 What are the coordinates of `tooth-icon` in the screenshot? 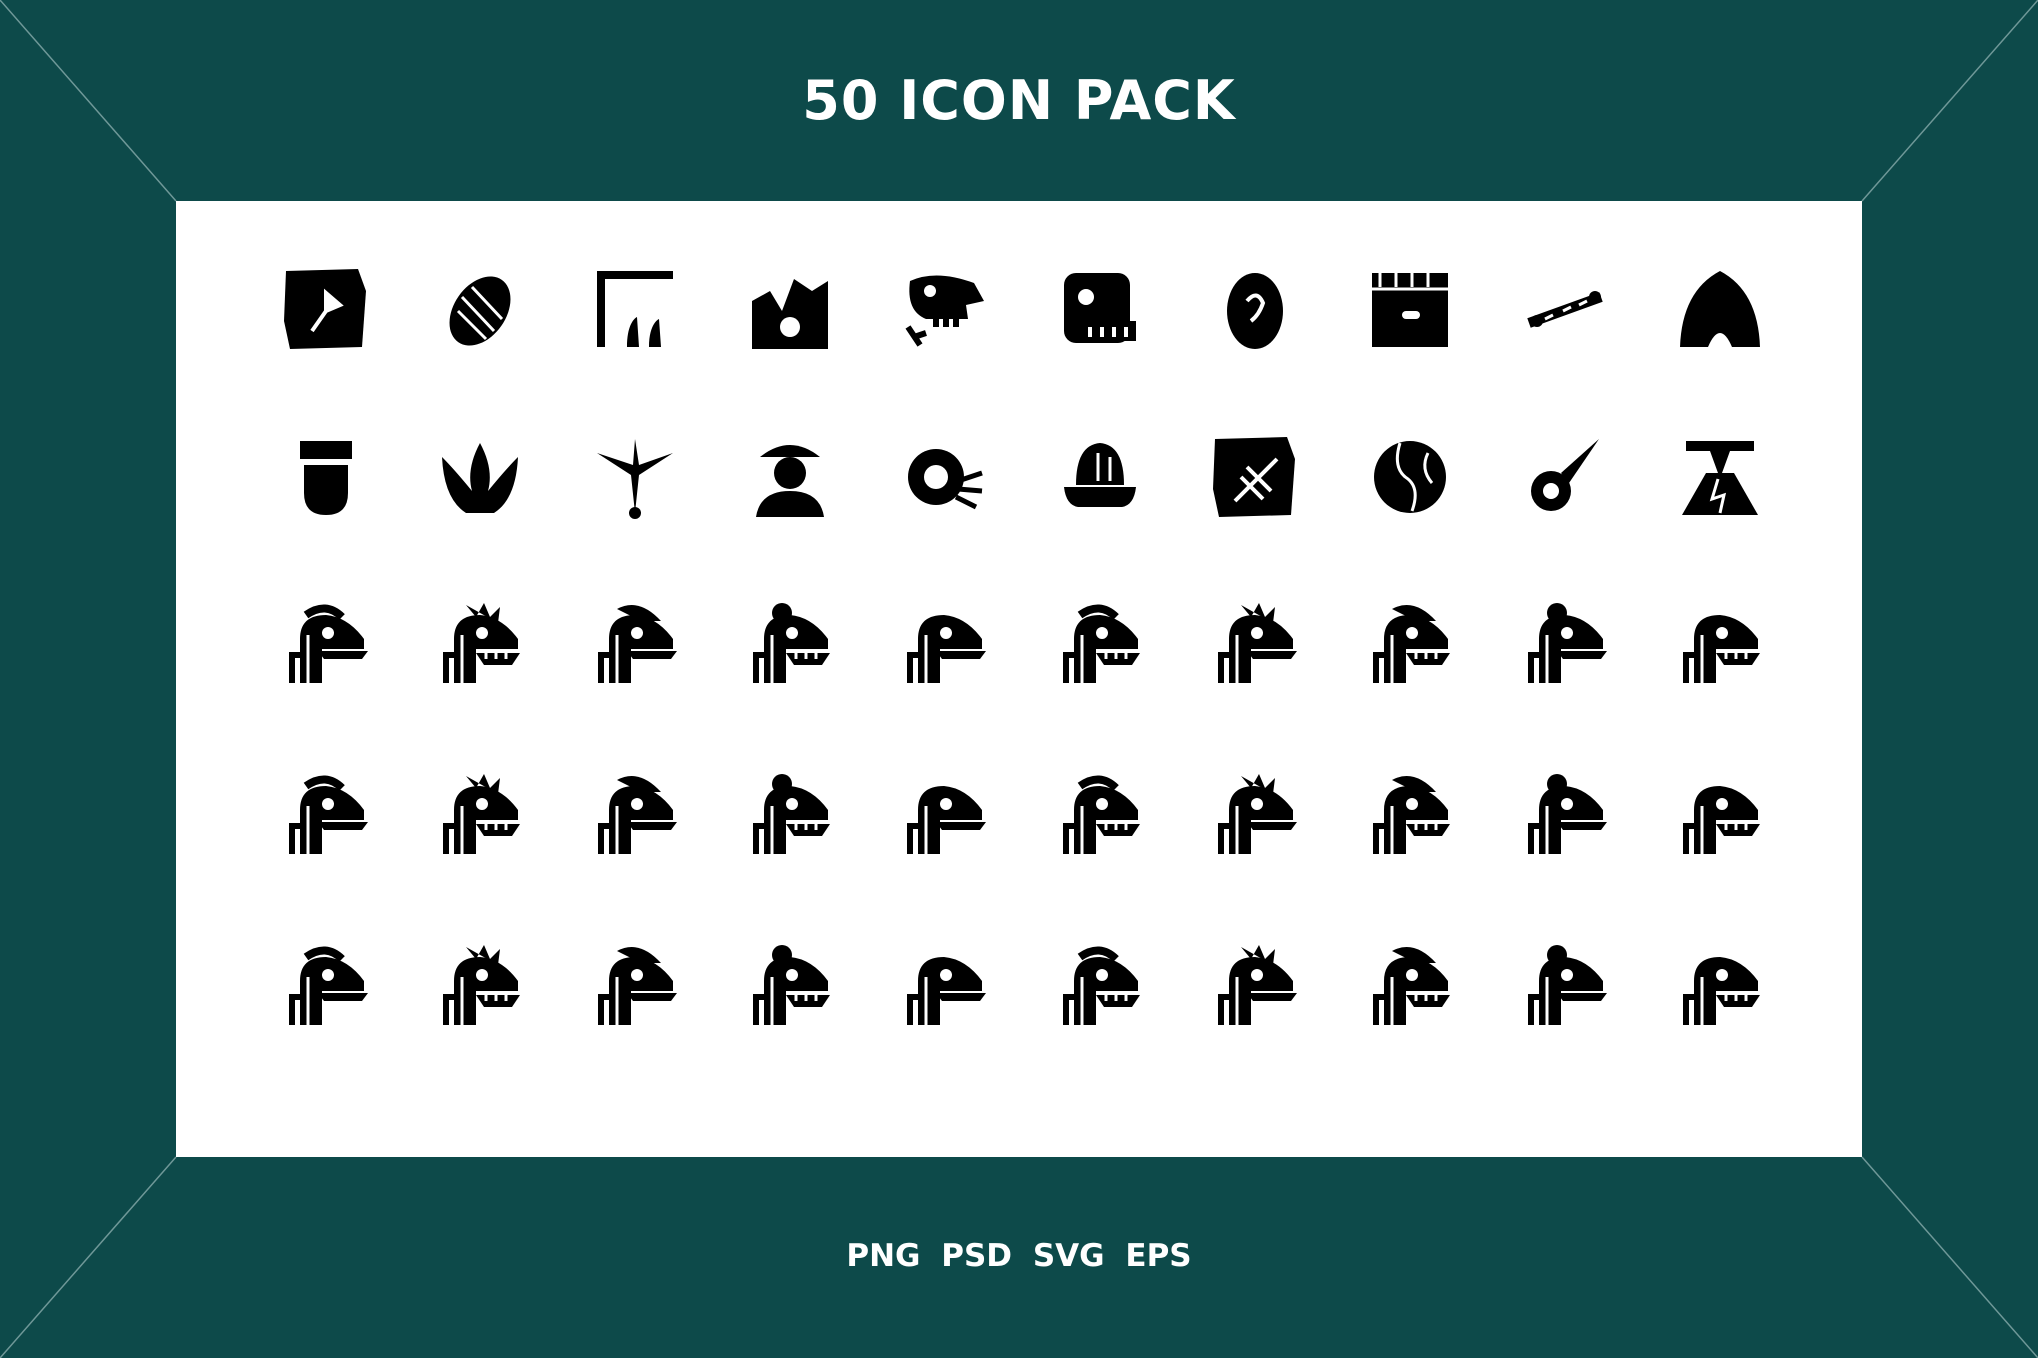 It's located at (326, 477).